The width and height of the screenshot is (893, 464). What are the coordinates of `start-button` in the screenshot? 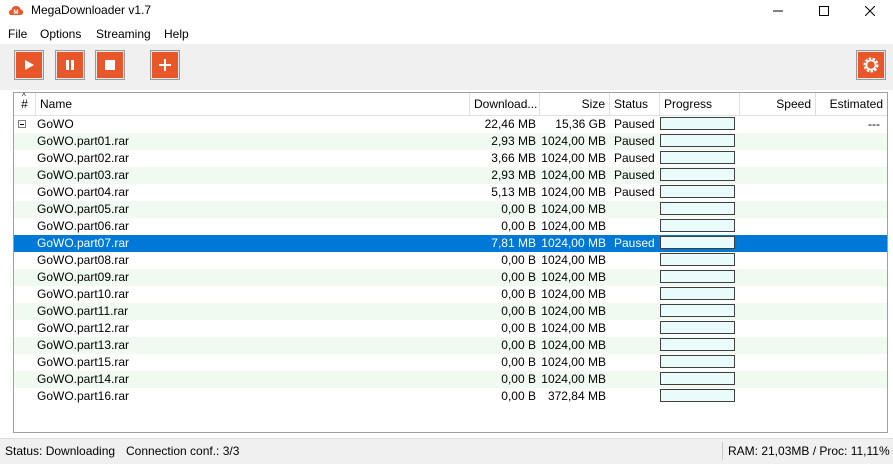 It's located at (29, 65).